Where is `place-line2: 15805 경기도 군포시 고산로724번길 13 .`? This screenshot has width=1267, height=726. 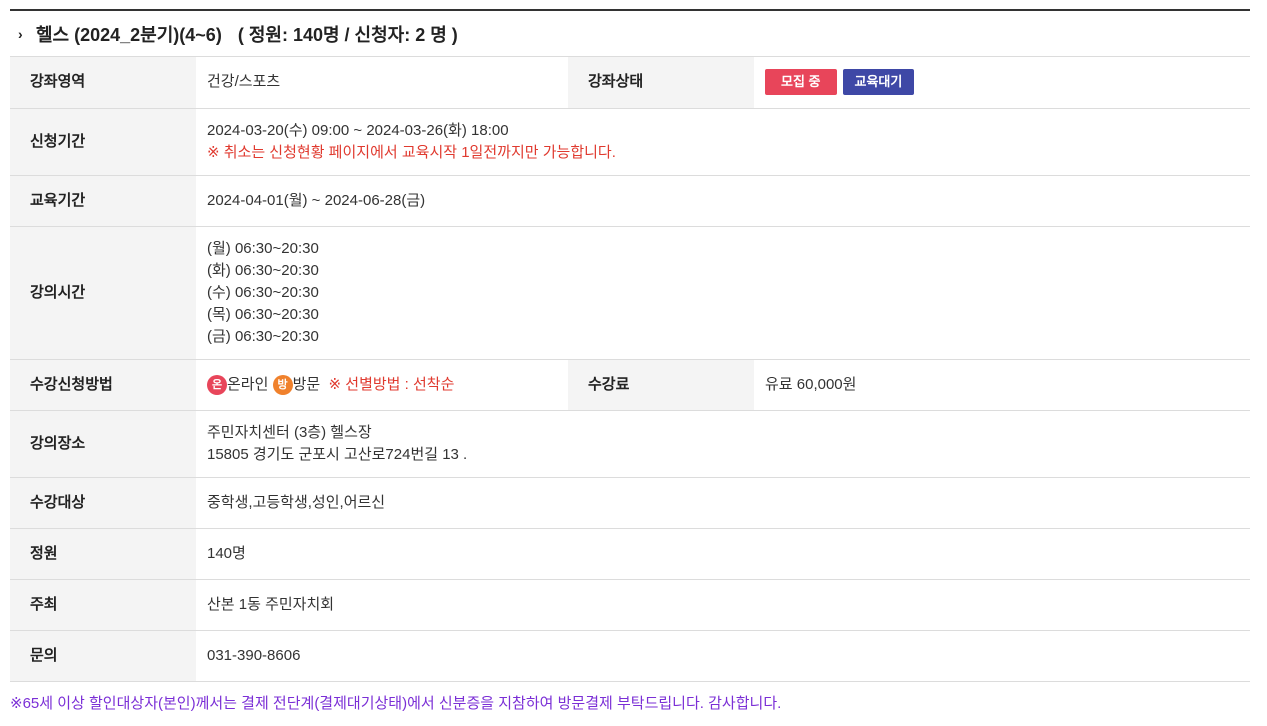
place-line2: 15805 경기도 군포시 고산로724번길 13 . is located at coordinates (337, 454).